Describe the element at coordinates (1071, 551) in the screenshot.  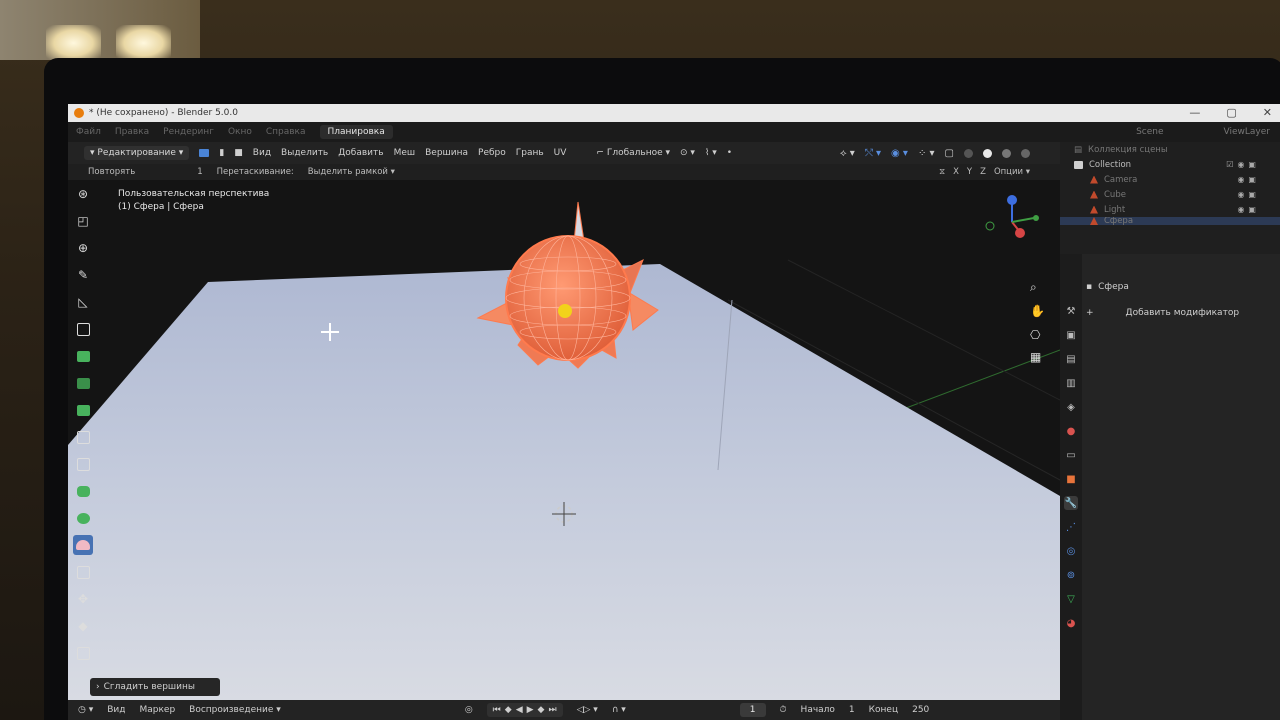
I see `physics-tab-icon: ◎` at that location.